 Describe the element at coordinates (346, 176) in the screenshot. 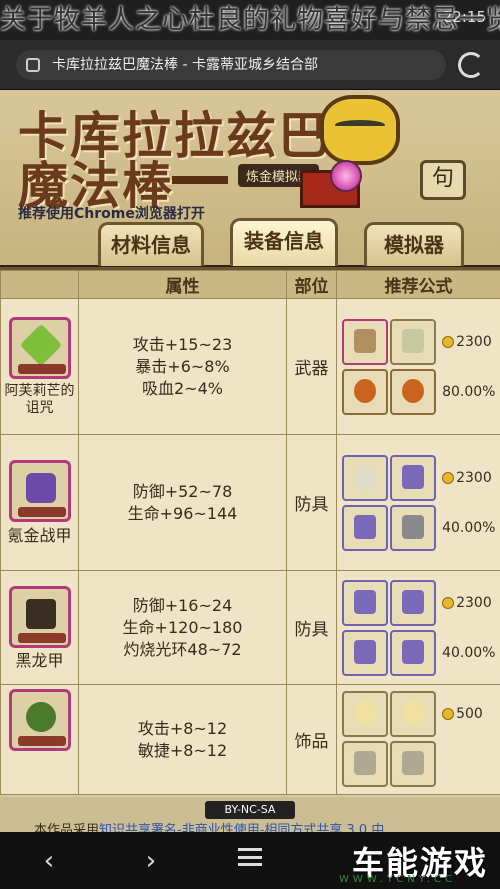

I see `pink-orb` at that location.